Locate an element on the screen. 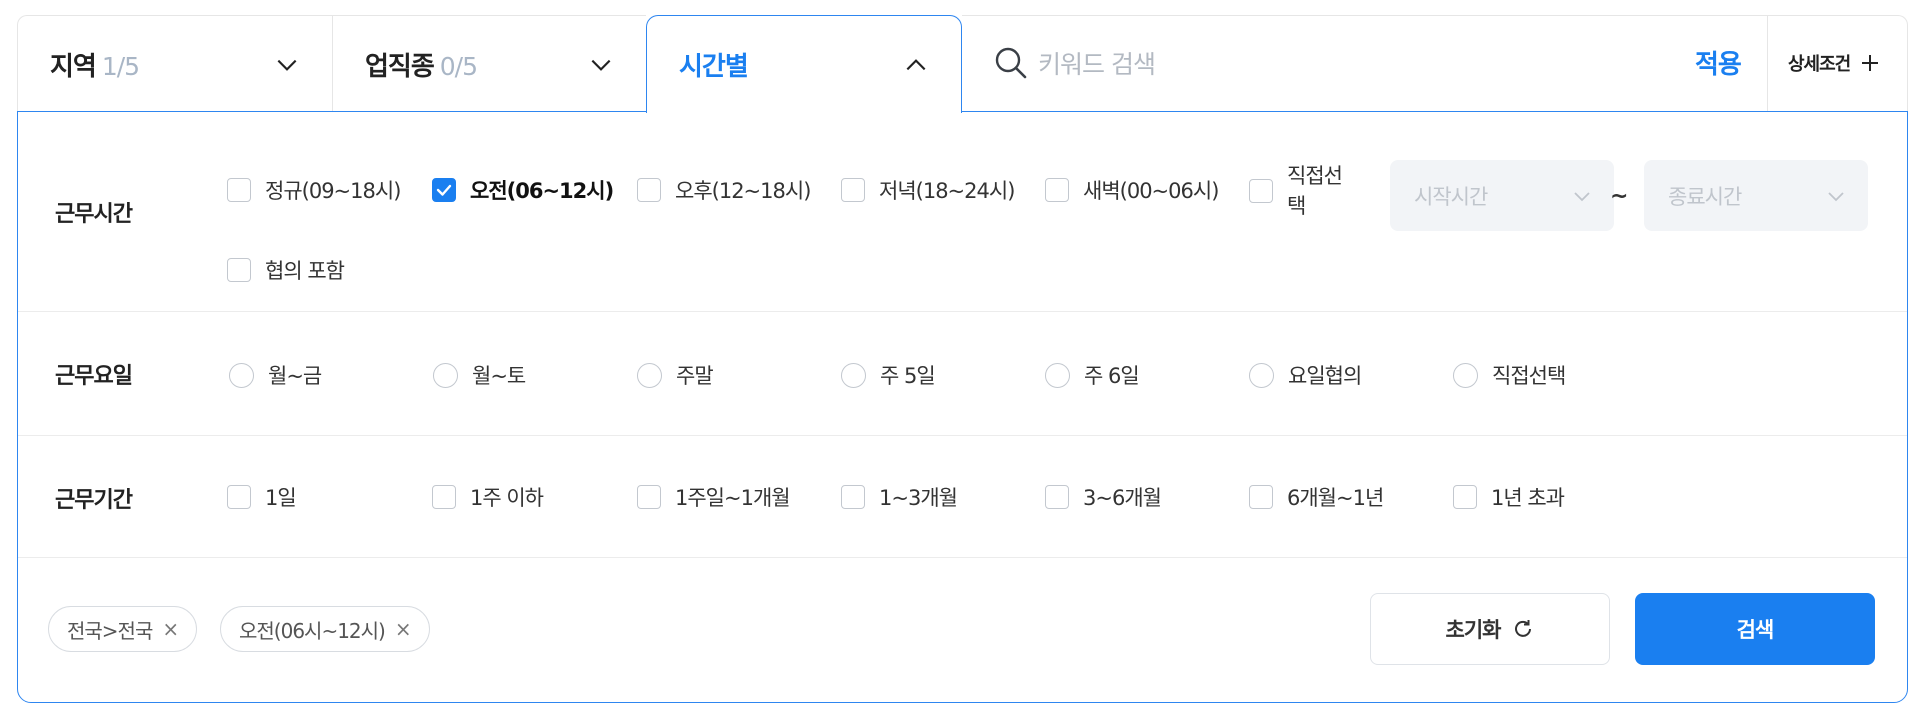 The height and width of the screenshot is (706, 1911). work-days-option: 월~금 is located at coordinates (275, 375).